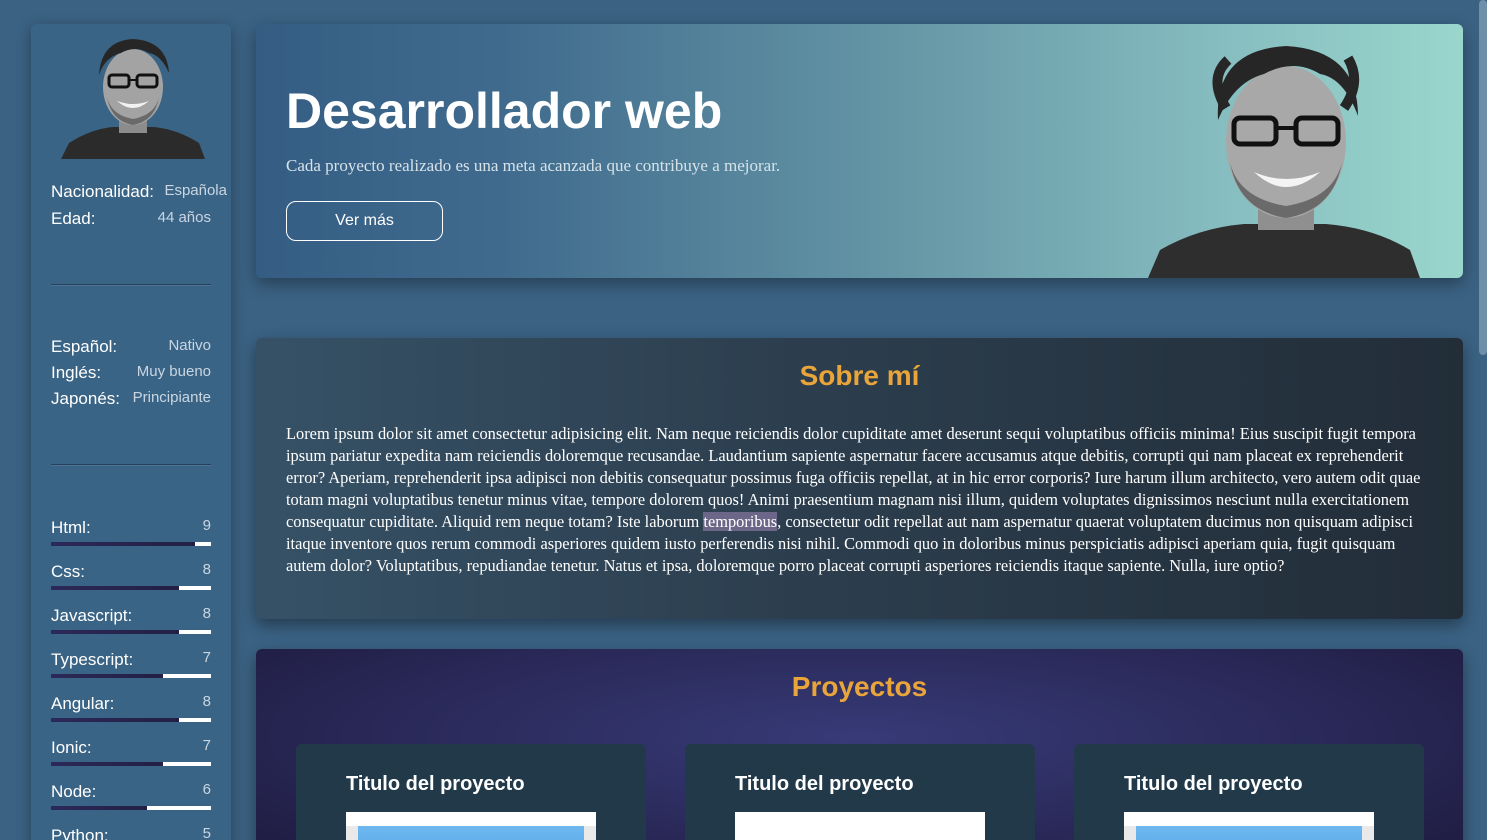  What do you see at coordinates (71, 747) in the screenshot?
I see `skill-label: Ionic:` at bounding box center [71, 747].